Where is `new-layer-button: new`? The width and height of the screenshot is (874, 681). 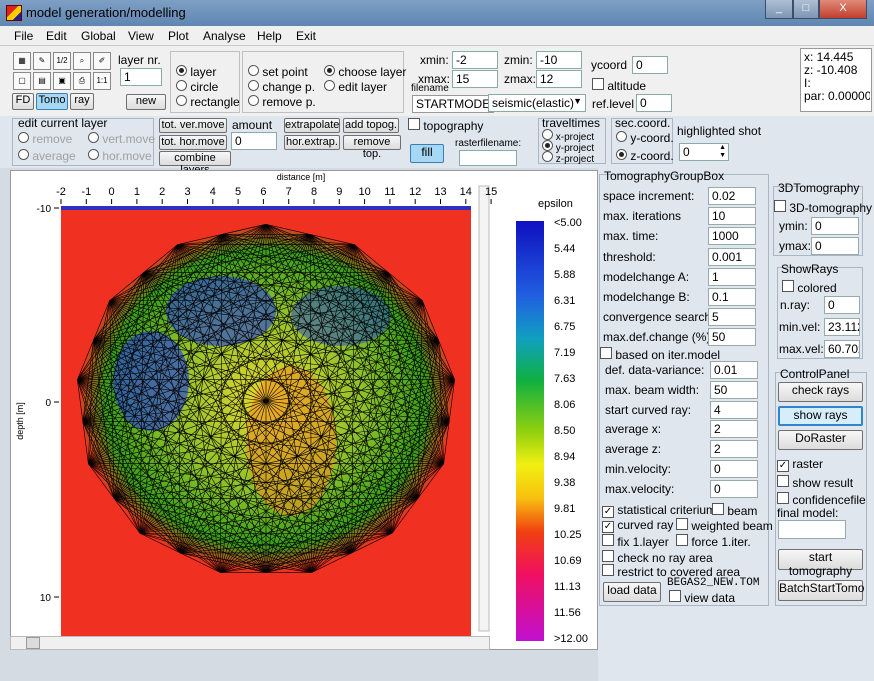 new-layer-button: new is located at coordinates (146, 102).